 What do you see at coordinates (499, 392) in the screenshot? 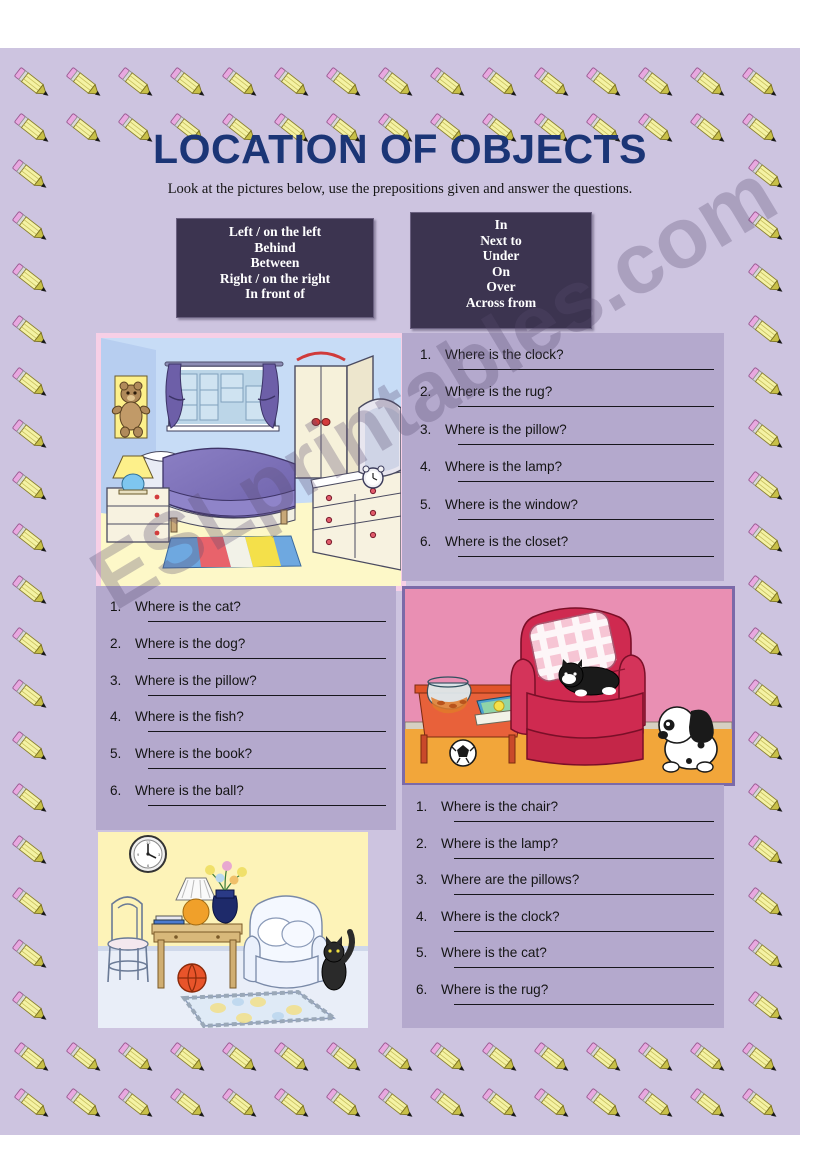
I see `question-text: Where is the rug?` at bounding box center [499, 392].